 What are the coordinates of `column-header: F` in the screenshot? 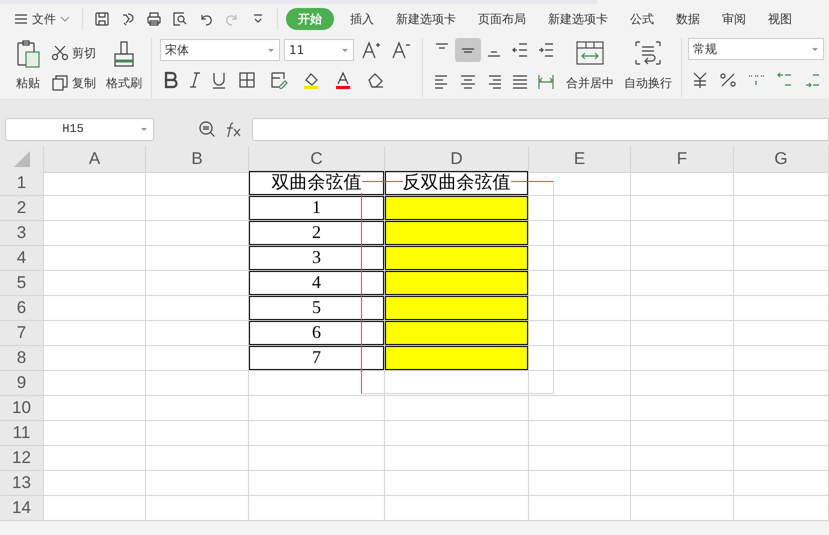 It's located at (682, 159).